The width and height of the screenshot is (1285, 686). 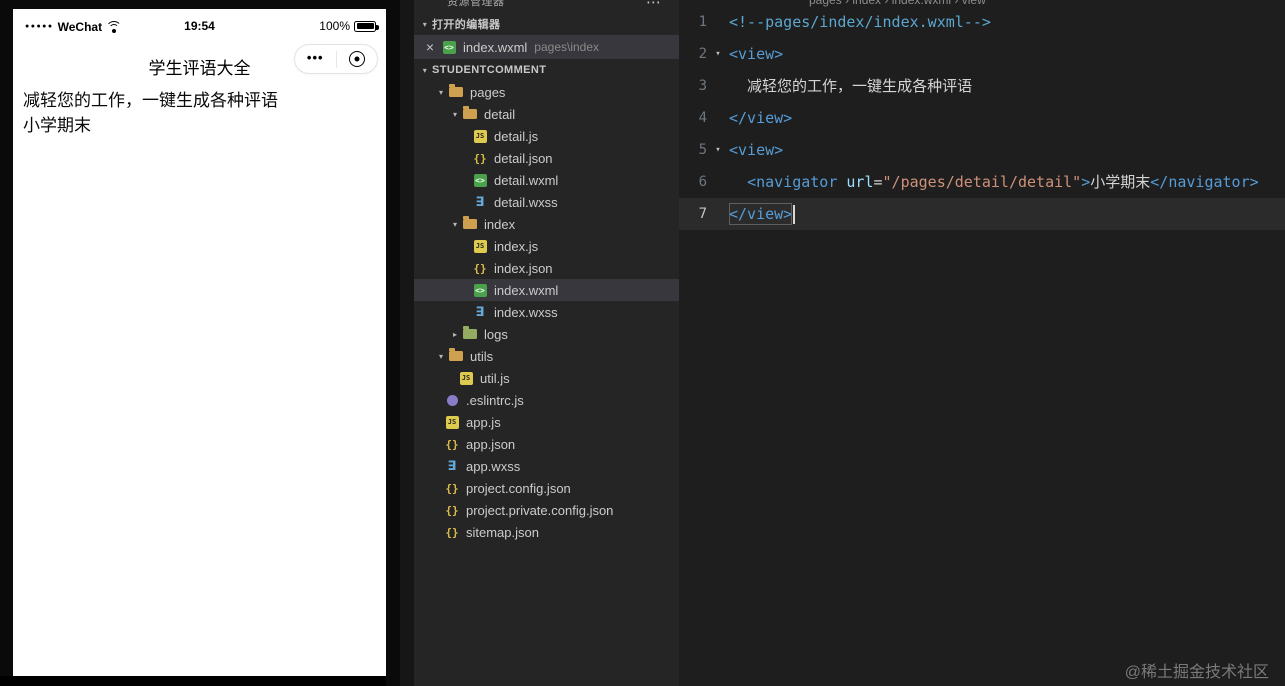 What do you see at coordinates (546, 400) in the screenshot?
I see `tree-item-.eslintrc.js: .eslintrc.js` at bounding box center [546, 400].